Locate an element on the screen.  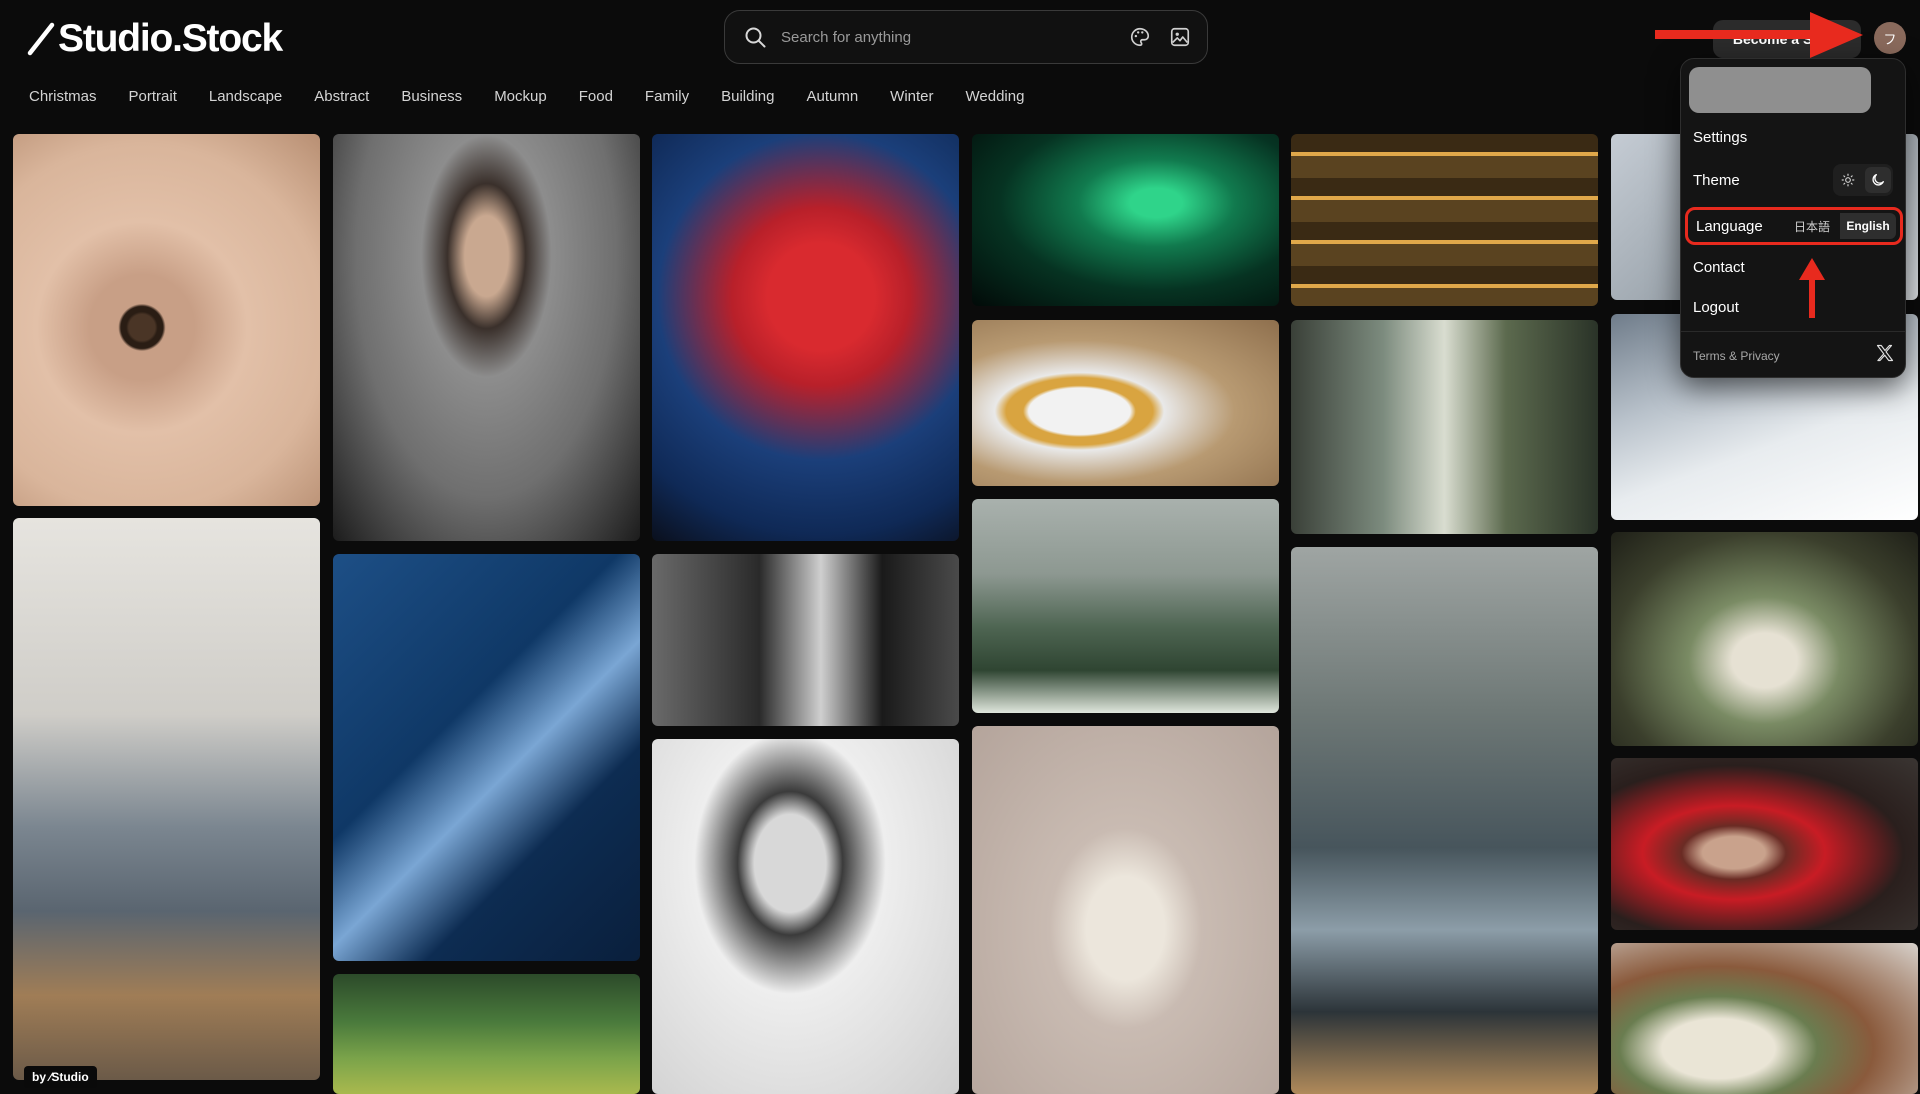
logo-text: Studio.Stock is located at coordinates (170, 38).